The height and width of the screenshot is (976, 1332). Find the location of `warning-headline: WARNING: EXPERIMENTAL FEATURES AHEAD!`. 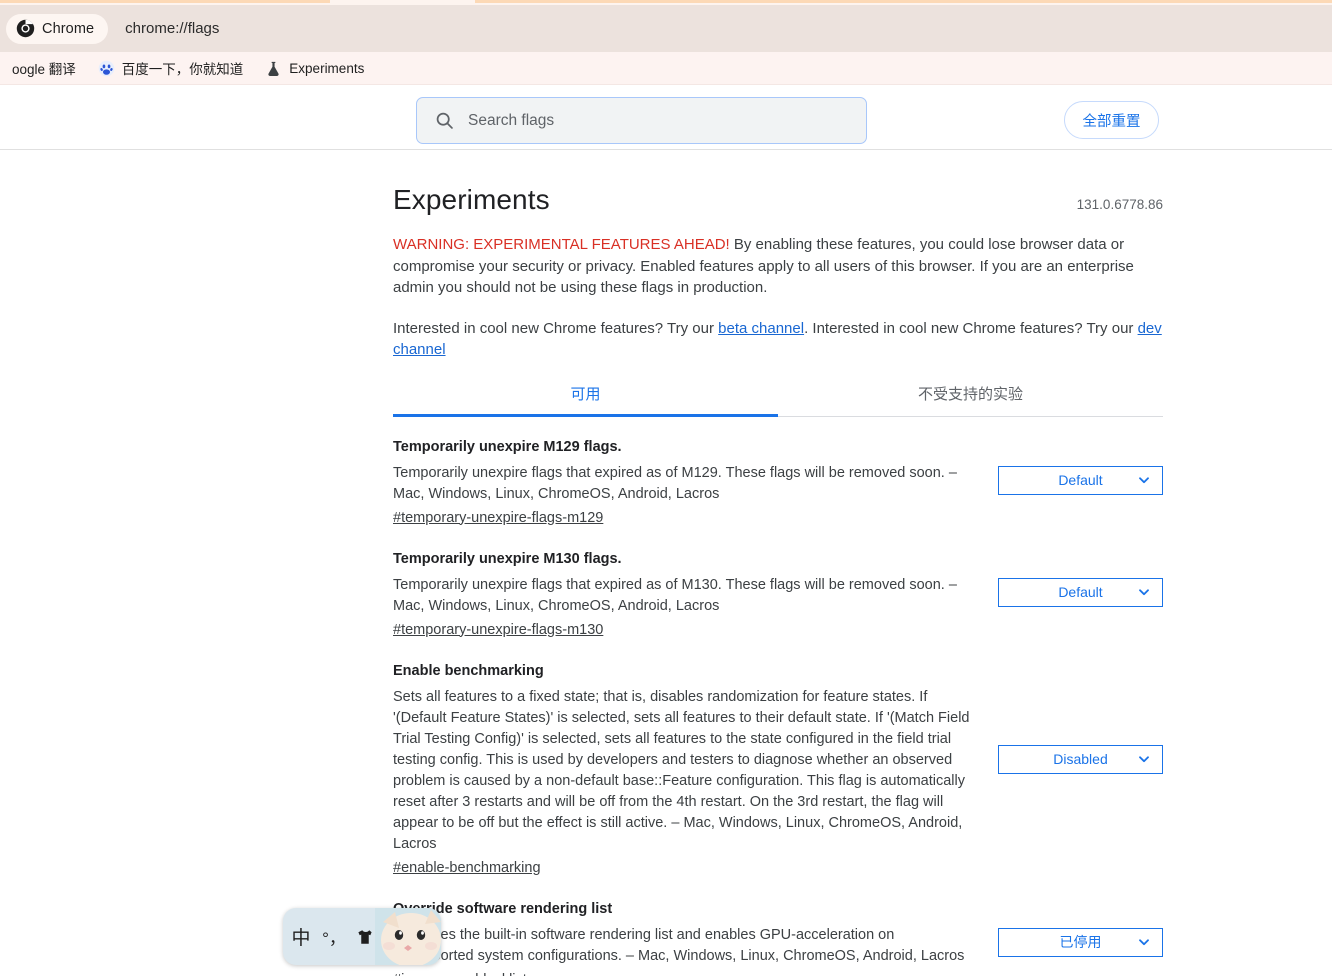

warning-headline: WARNING: EXPERIMENTAL FEATURES AHEAD! is located at coordinates (561, 244).